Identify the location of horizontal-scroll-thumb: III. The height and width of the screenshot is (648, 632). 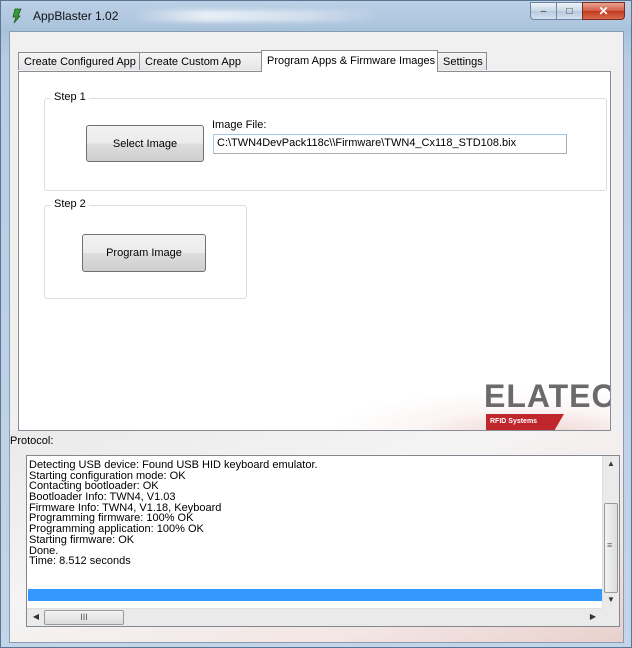
(84, 617).